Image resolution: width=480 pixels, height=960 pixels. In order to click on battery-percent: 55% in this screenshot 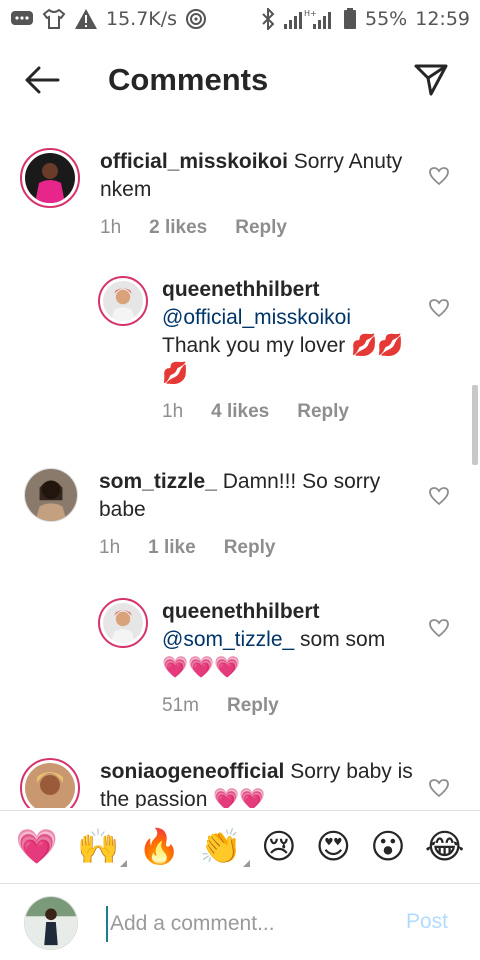, I will do `click(386, 19)`.